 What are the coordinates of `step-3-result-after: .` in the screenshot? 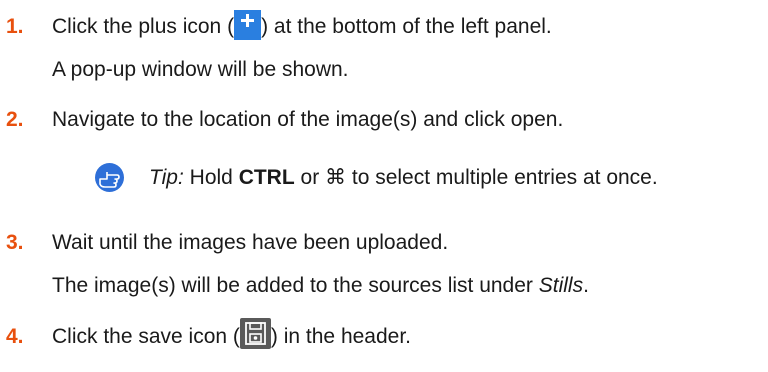 It's located at (586, 285).